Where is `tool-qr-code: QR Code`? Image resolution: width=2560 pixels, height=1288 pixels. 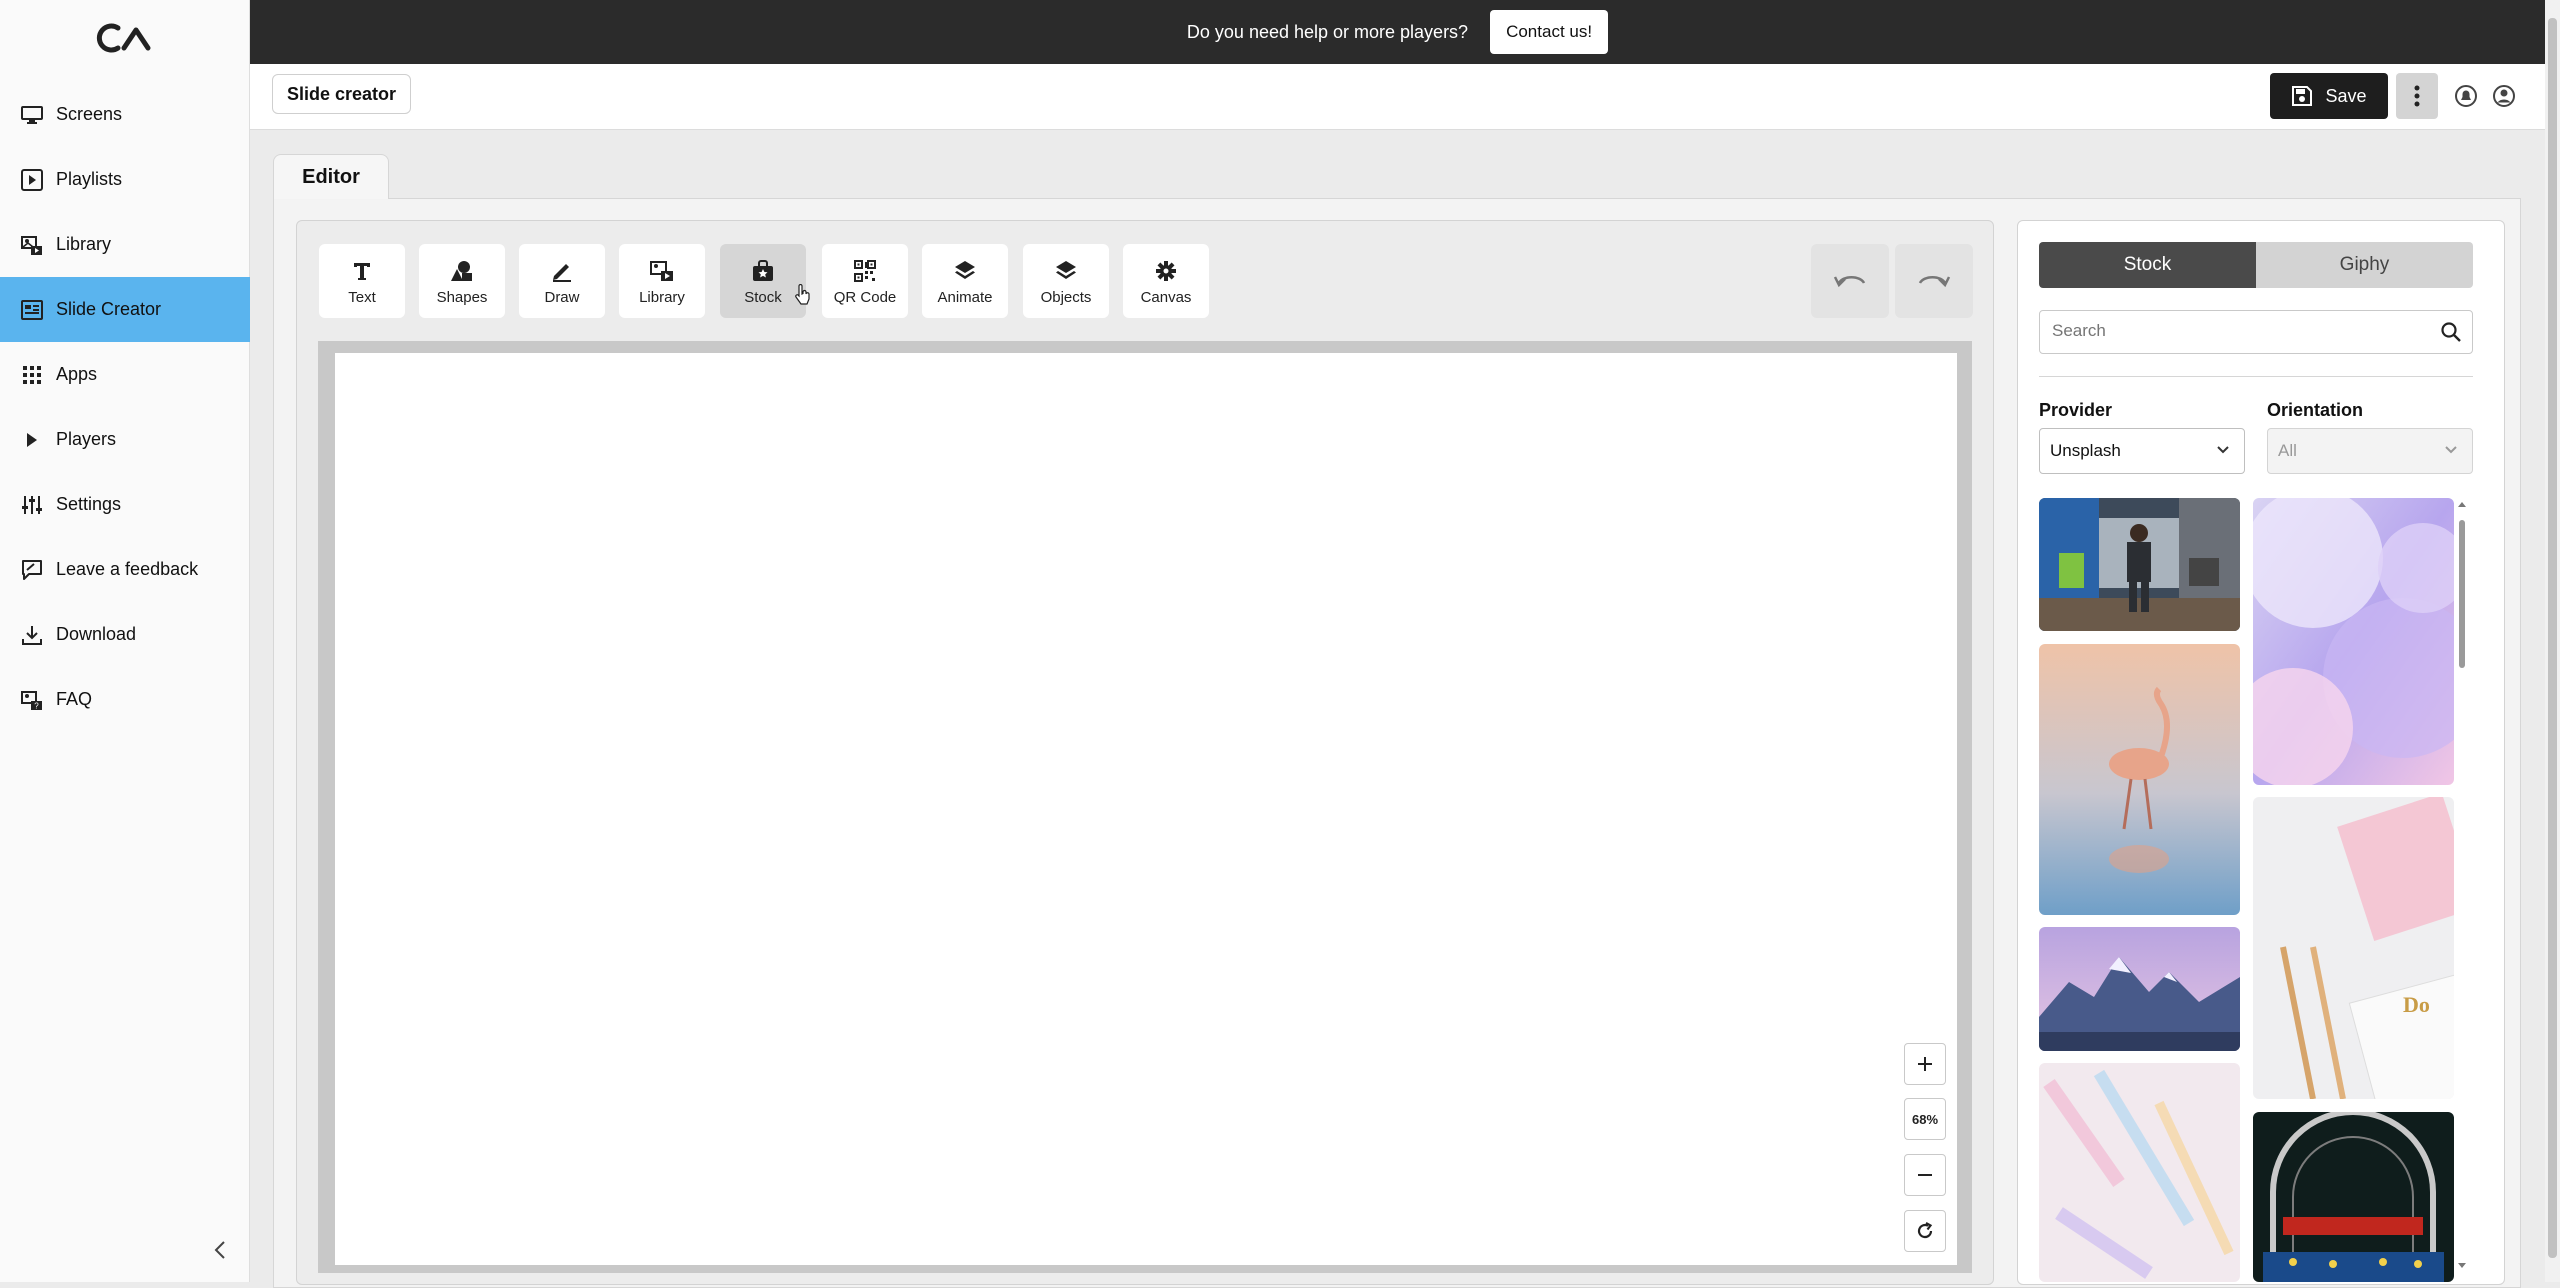 tool-qr-code: QR Code is located at coordinates (865, 281).